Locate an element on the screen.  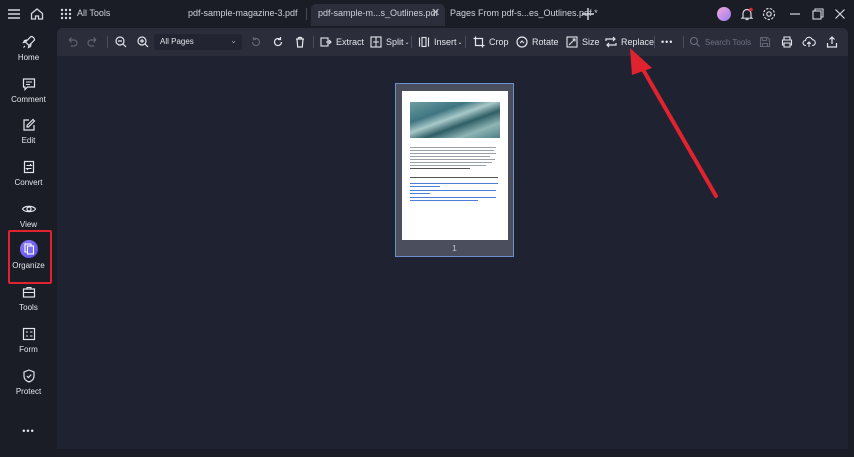
home-icon is located at coordinates (37, 14).